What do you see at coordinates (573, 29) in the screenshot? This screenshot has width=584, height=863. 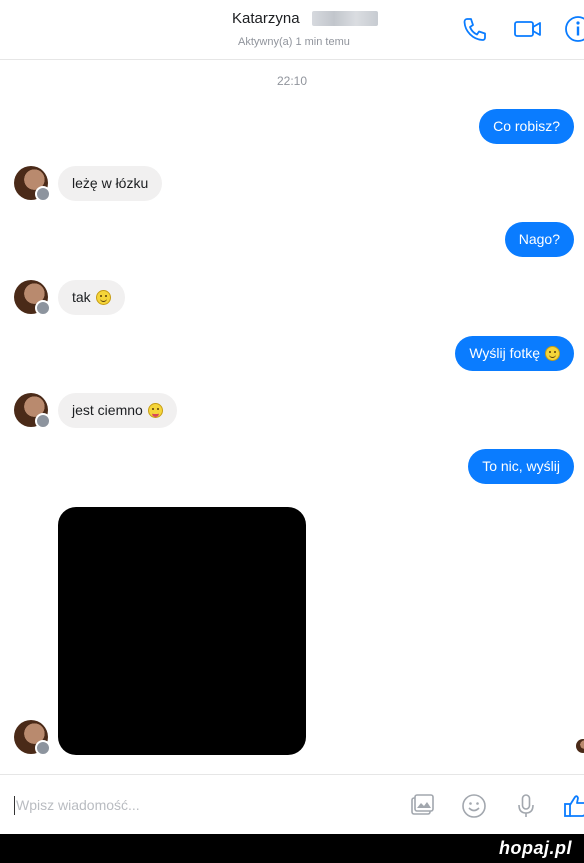 I see `info-icon` at bounding box center [573, 29].